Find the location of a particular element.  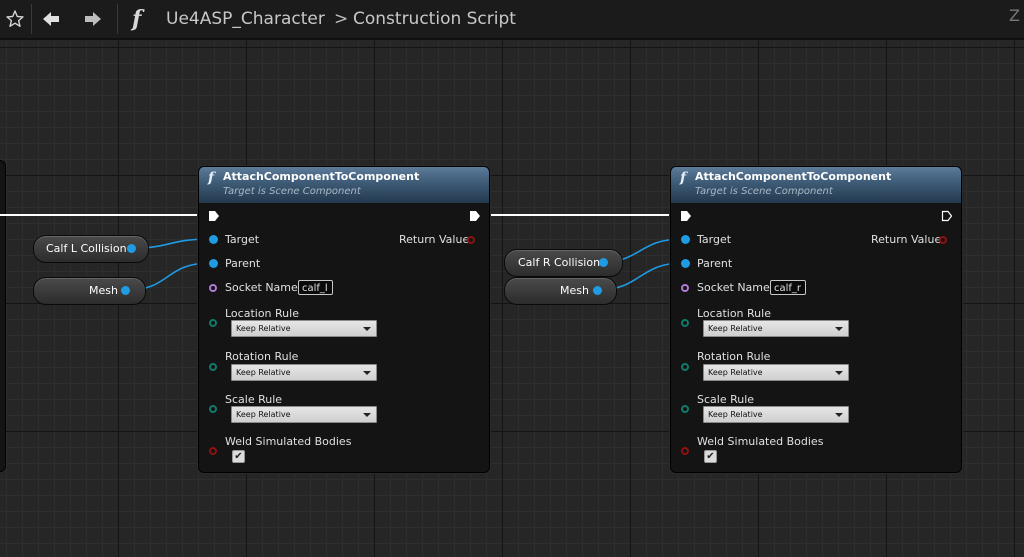

socket-name-input: calf_l is located at coordinates (315, 287).